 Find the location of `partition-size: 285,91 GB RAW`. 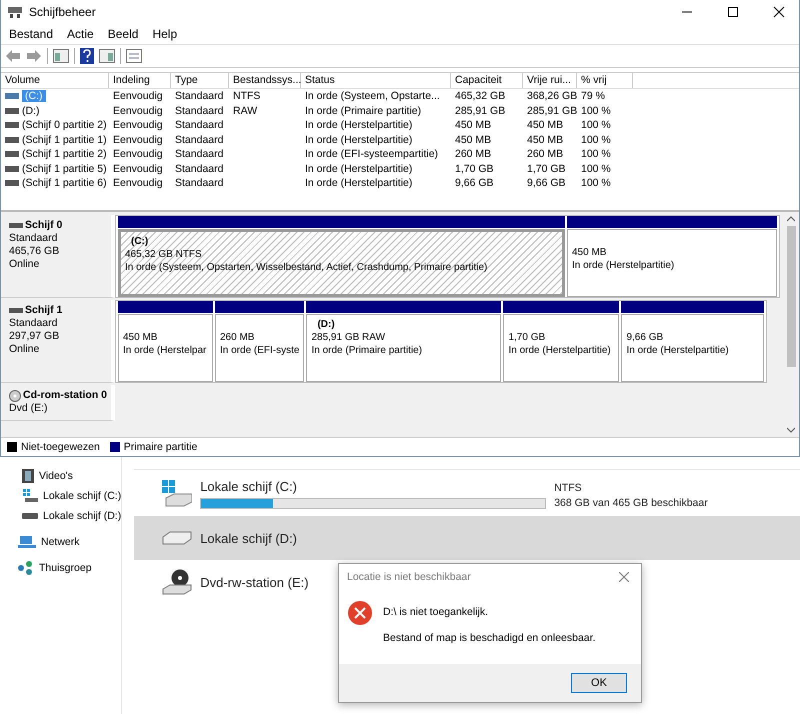

partition-size: 285,91 GB RAW is located at coordinates (348, 337).